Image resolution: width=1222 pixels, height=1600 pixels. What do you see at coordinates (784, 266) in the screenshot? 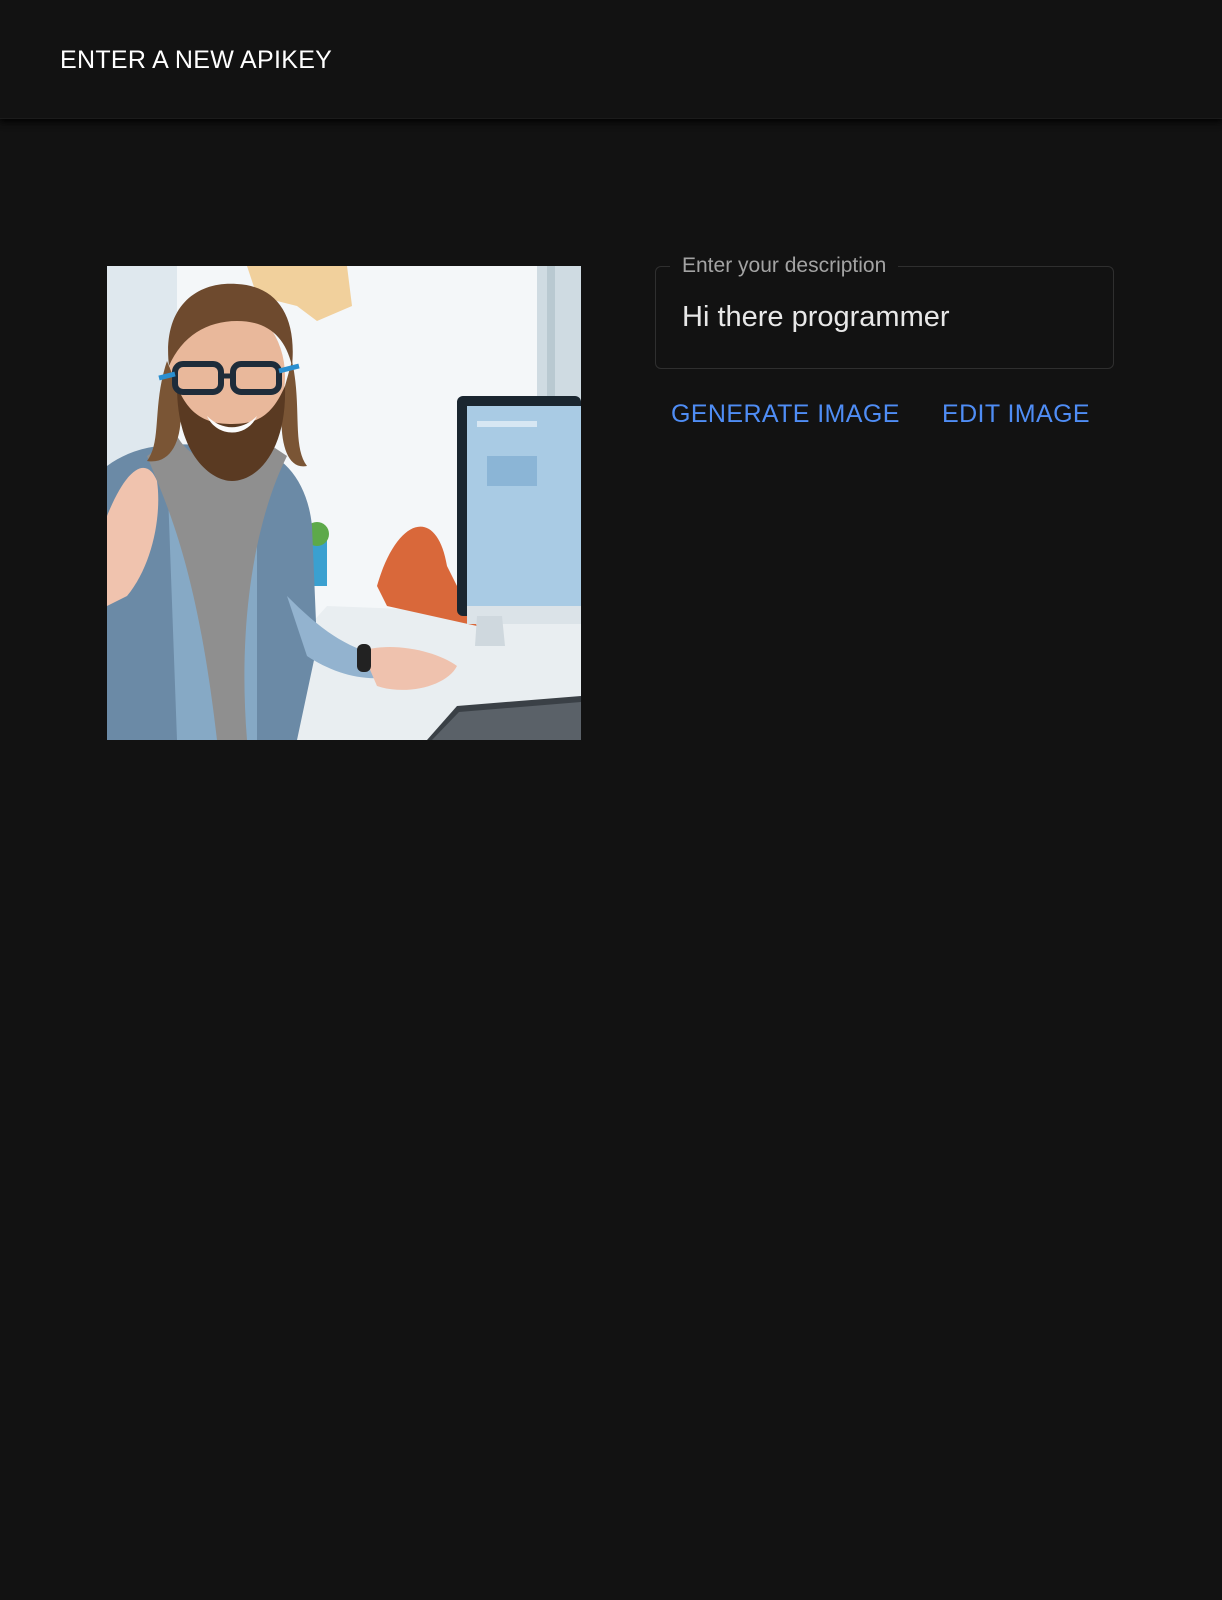
I see `description-label: Enter your description` at bounding box center [784, 266].